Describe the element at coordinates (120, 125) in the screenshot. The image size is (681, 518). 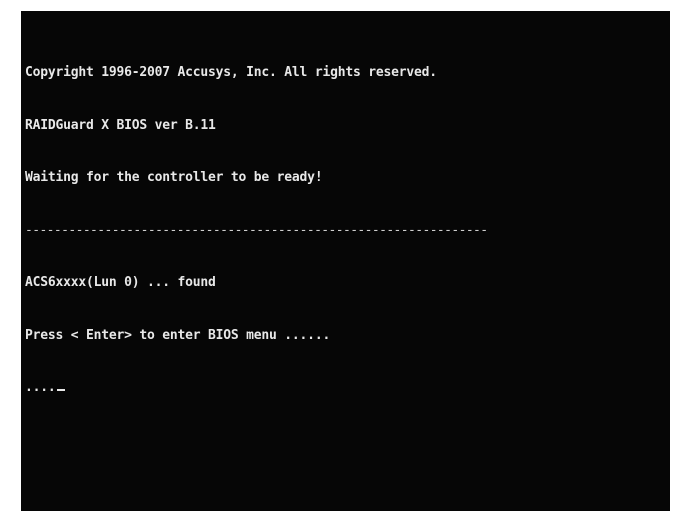
I see `bios-version-line: RAIDGuard X BIOS ver B.11` at that location.